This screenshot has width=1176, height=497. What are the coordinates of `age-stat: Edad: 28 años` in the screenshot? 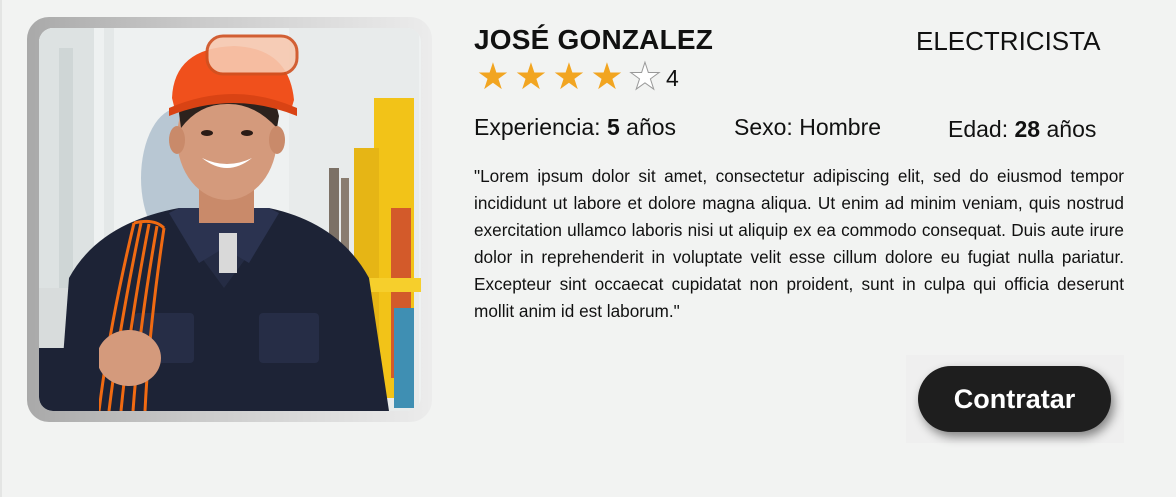 It's located at (1022, 129).